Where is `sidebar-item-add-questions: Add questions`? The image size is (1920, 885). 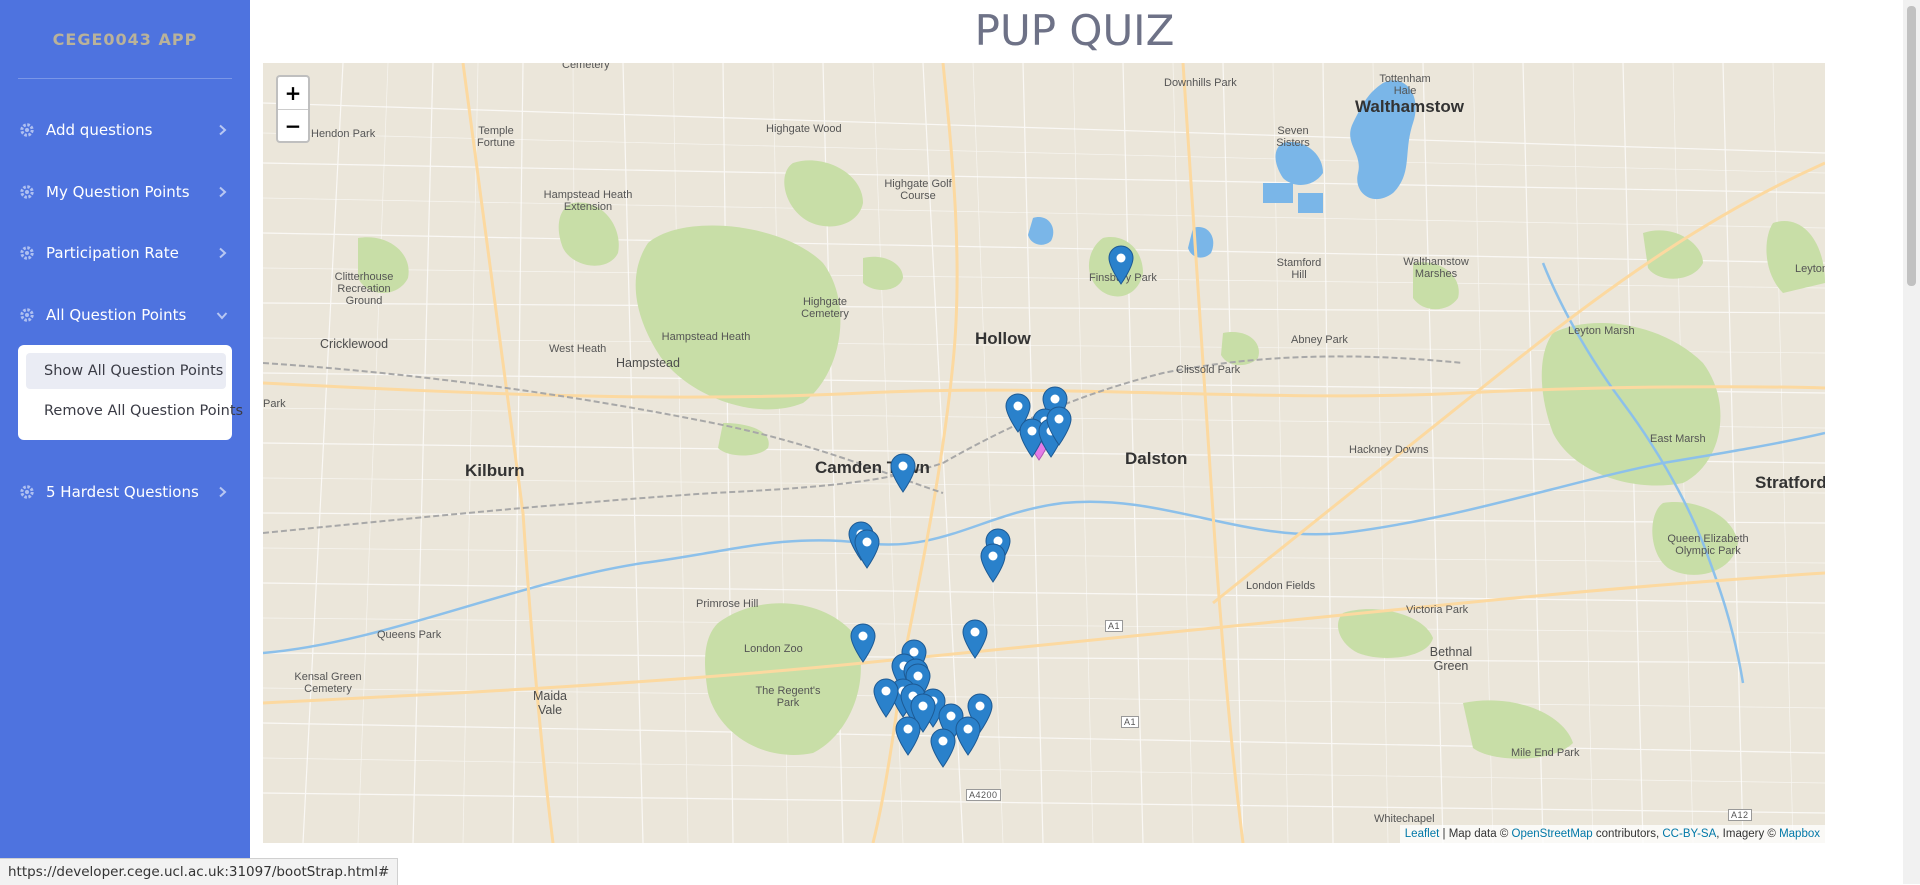
sidebar-item-add-questions: Add questions is located at coordinates (125, 130).